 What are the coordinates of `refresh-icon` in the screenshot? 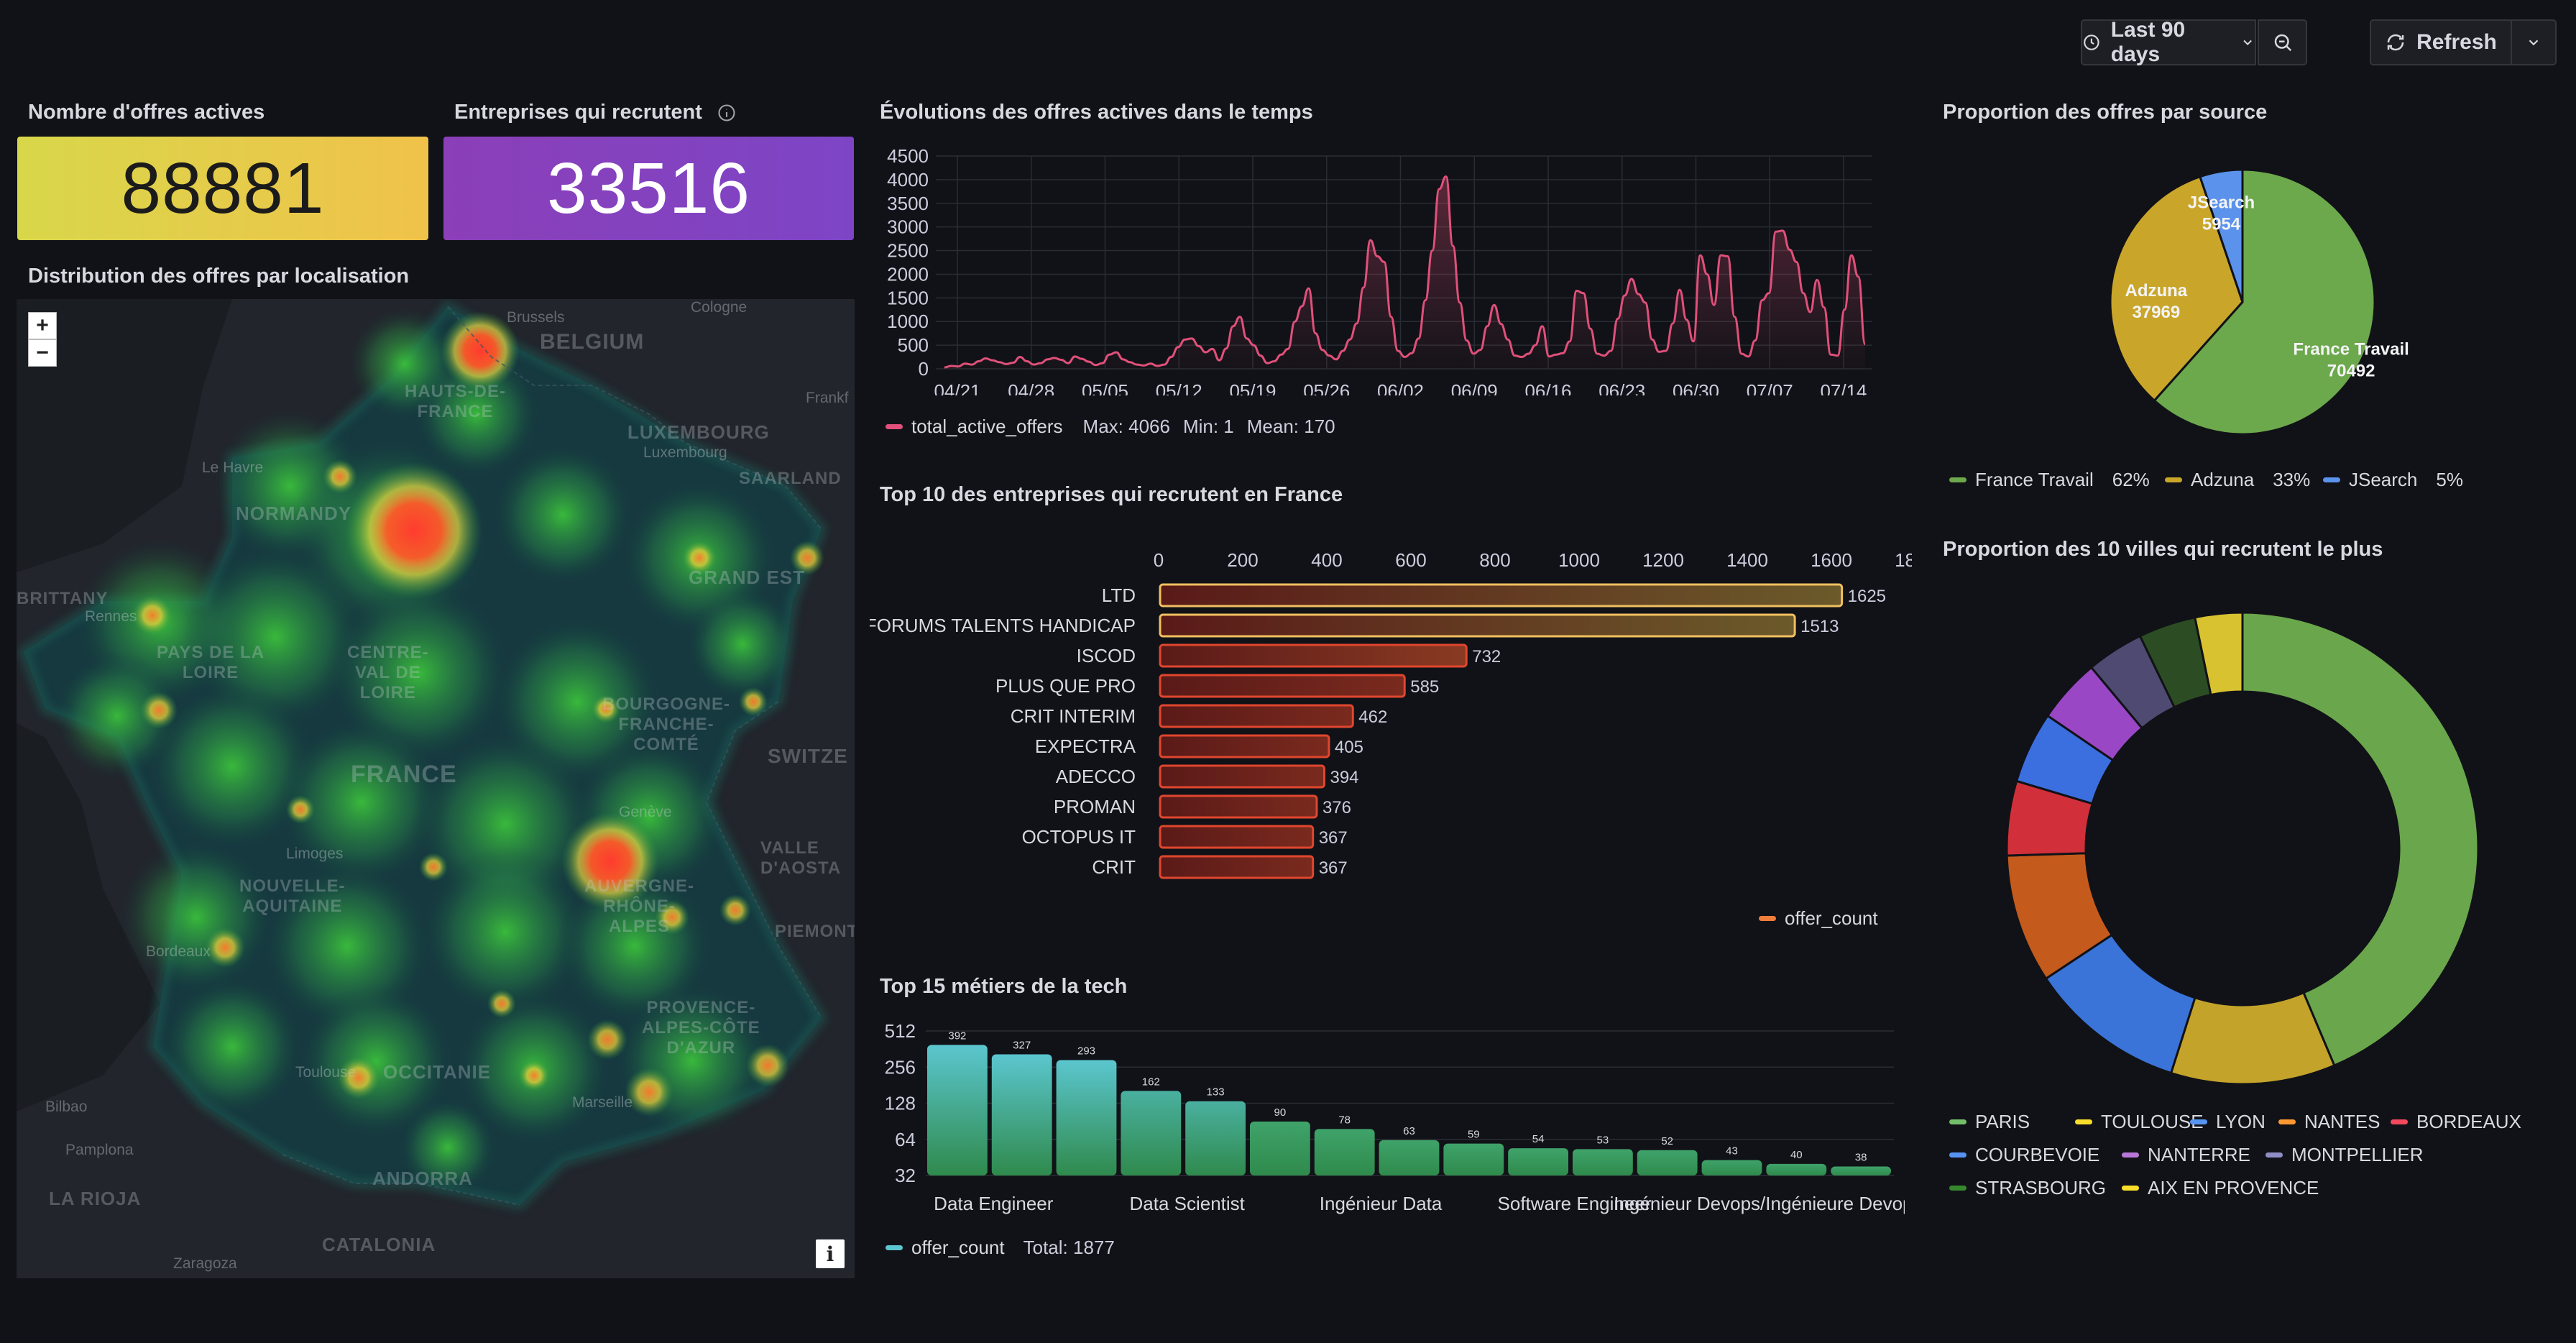 It's located at (2395, 42).